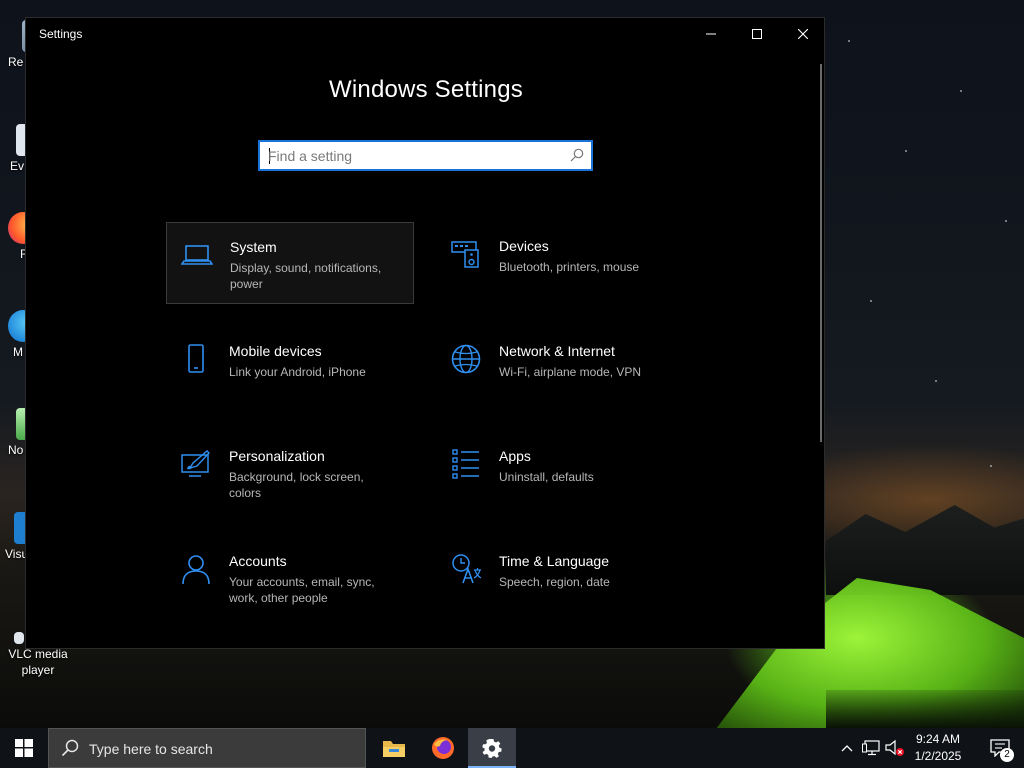 The image size is (1024, 768). Describe the element at coordinates (275, 351) in the screenshot. I see `tile-title: Mobile devices` at that location.